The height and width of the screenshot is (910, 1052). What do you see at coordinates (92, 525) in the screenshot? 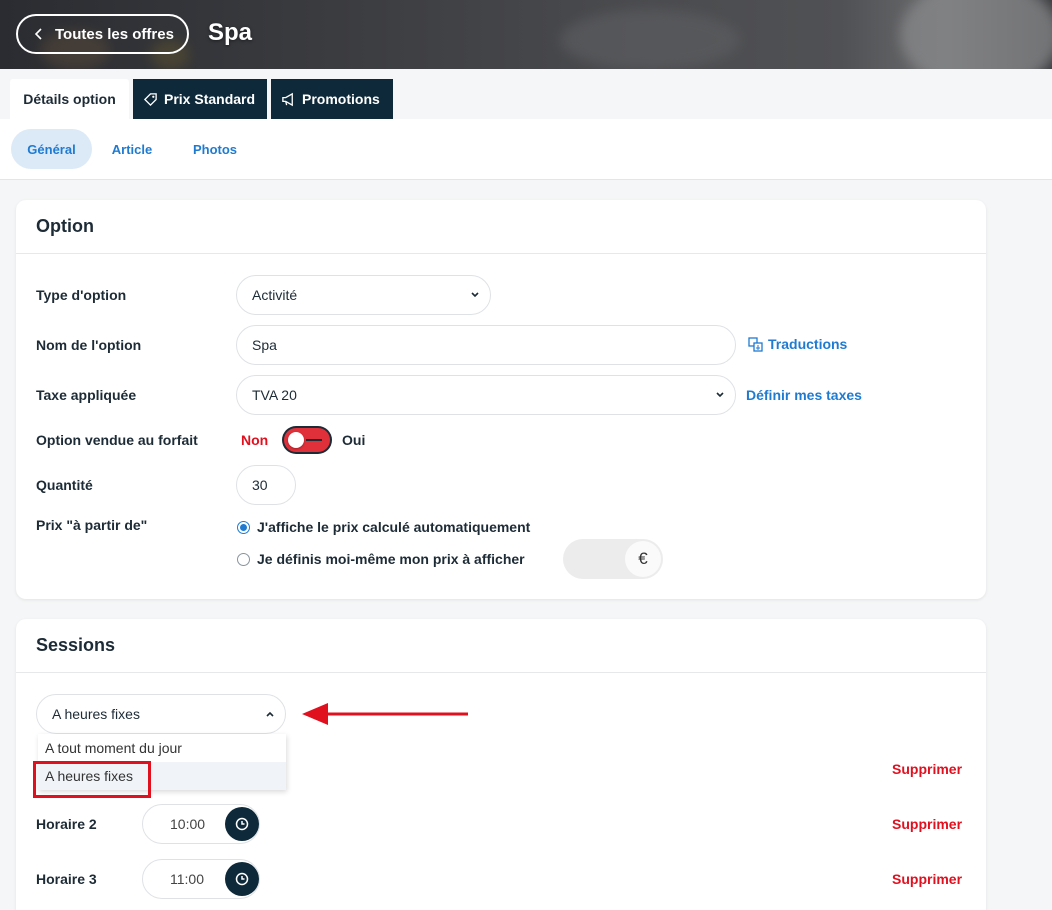
I see `price-from-label: Prix "à partir de"` at bounding box center [92, 525].